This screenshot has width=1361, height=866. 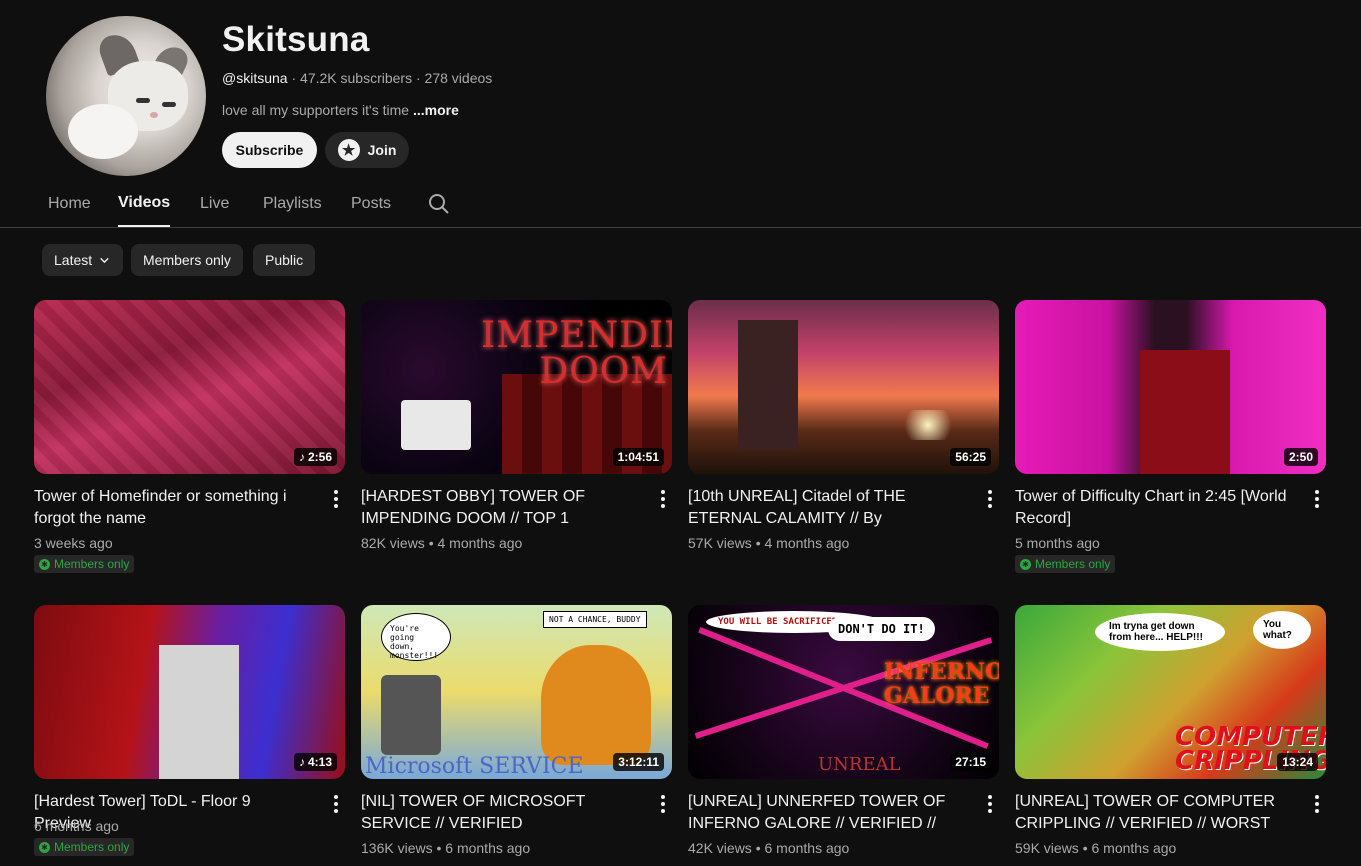 What do you see at coordinates (446, 848) in the screenshot?
I see `video-stats: 136K views • 6 months ago` at bounding box center [446, 848].